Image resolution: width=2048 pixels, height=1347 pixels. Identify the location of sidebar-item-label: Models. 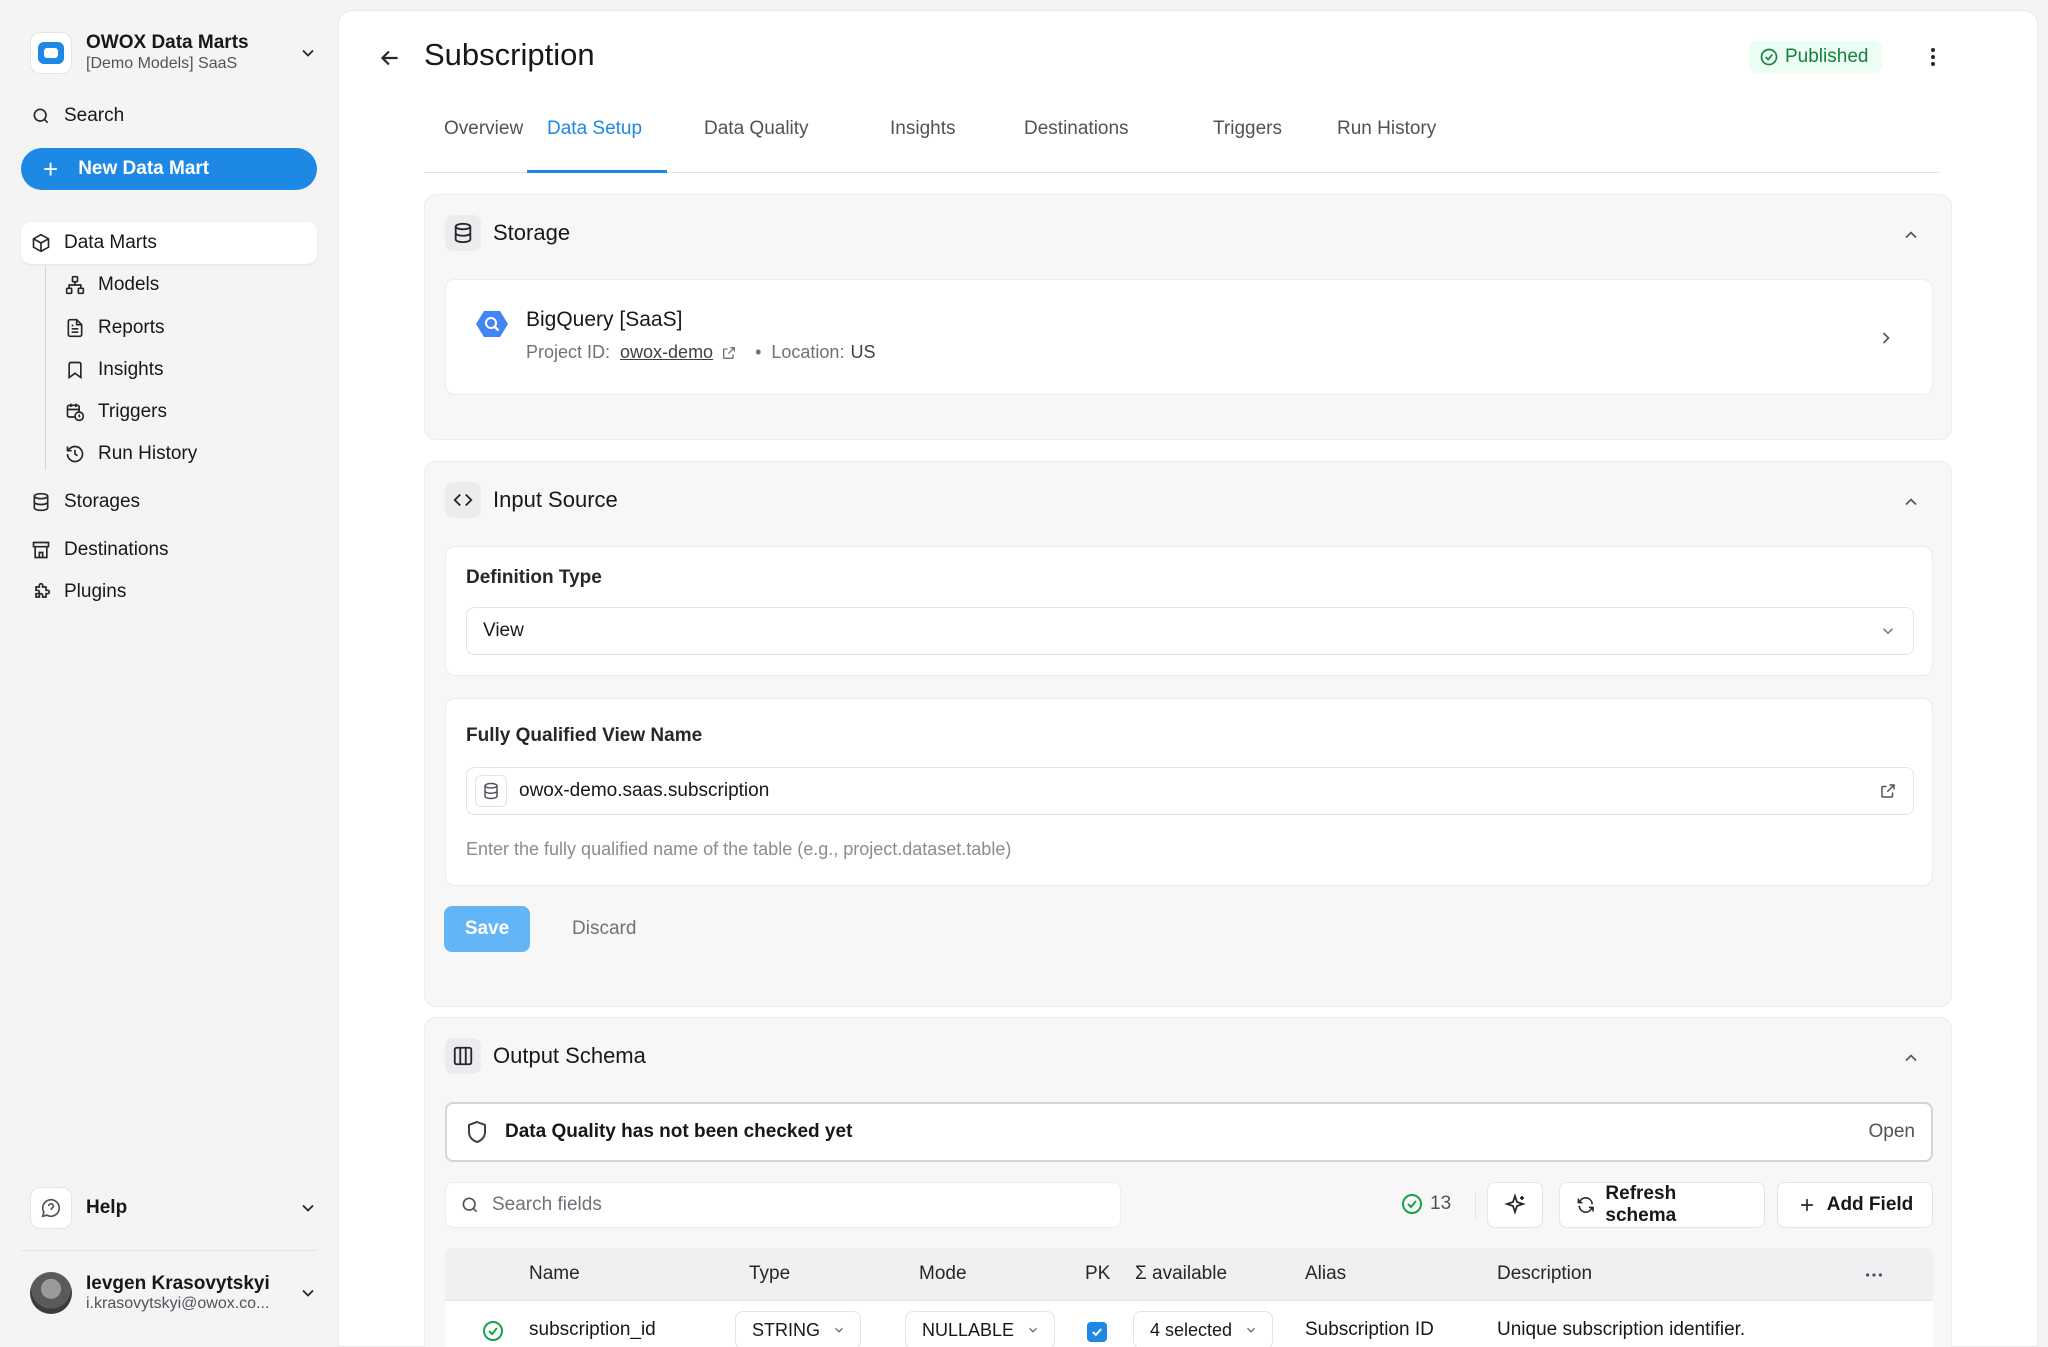
(129, 284).